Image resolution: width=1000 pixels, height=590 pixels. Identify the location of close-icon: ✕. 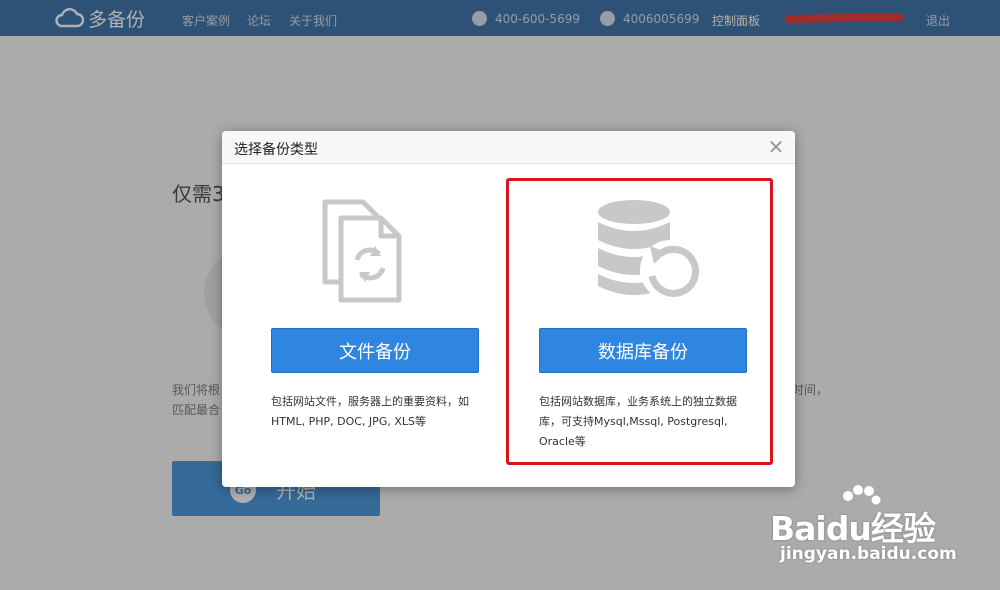
(776, 147).